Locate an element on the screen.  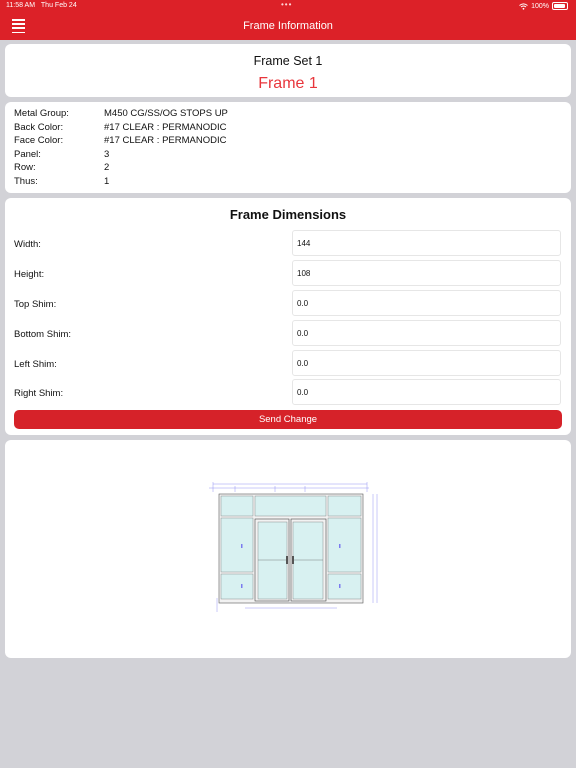
right-shim-input is located at coordinates (426, 392).